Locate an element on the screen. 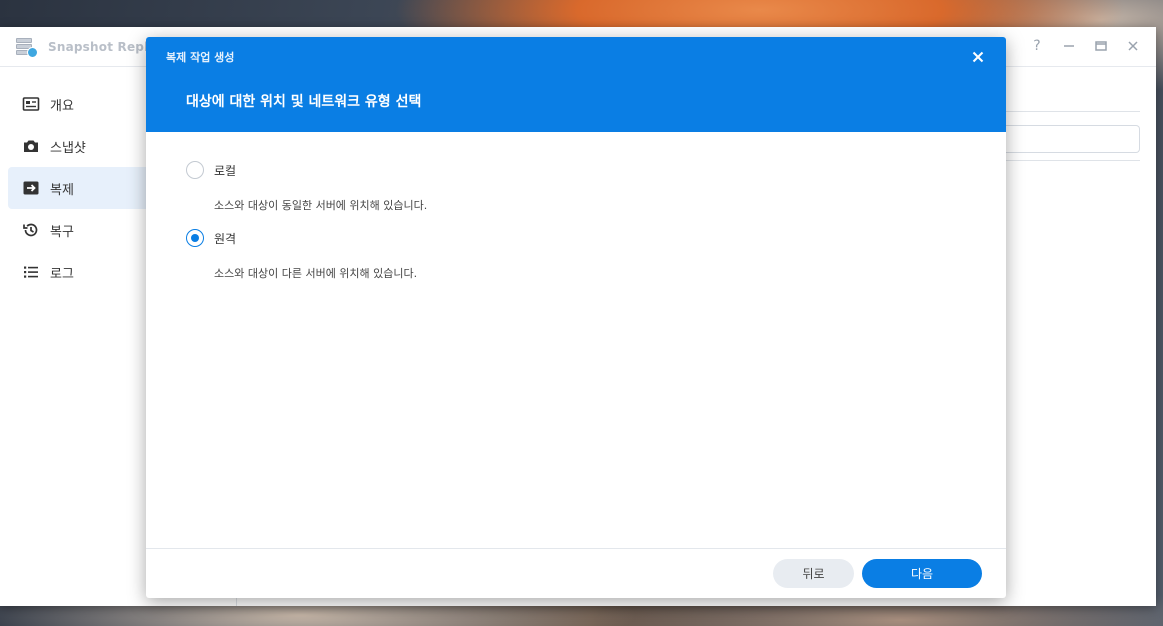  radio-button-remote is located at coordinates (195, 238).